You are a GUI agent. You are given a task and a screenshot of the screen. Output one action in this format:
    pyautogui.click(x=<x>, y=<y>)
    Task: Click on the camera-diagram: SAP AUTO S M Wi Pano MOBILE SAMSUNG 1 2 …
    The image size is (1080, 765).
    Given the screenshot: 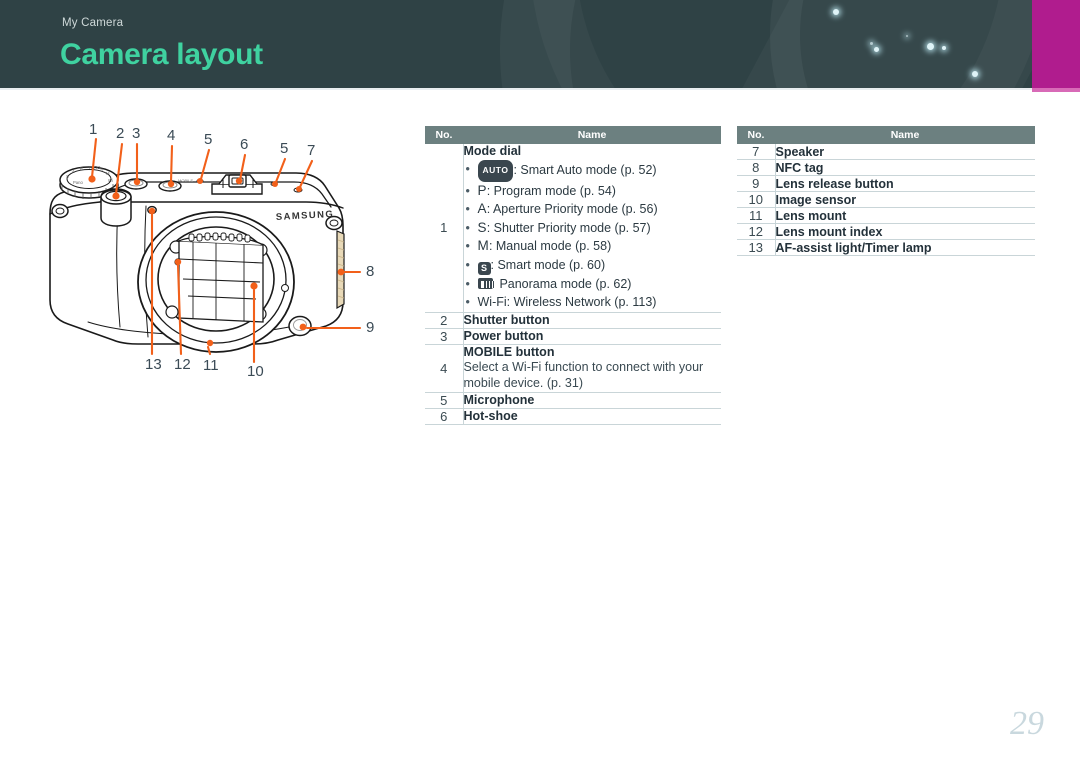 What is the action you would take?
    pyautogui.click(x=228, y=259)
    